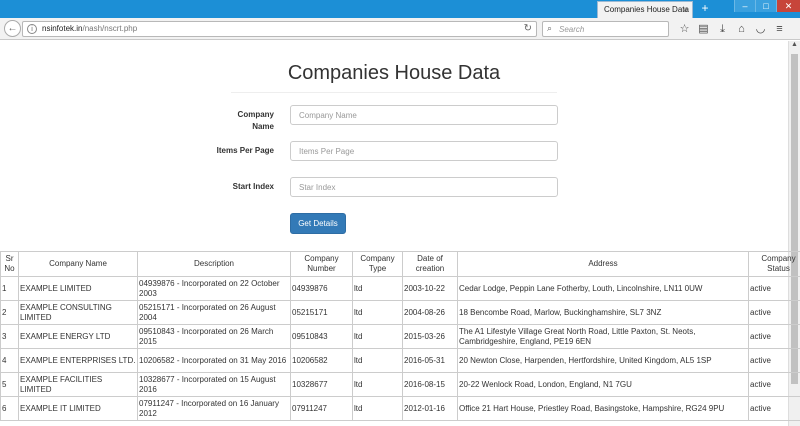  I want to click on cell-date-of-creation: 2004-08-26, so click(430, 312).